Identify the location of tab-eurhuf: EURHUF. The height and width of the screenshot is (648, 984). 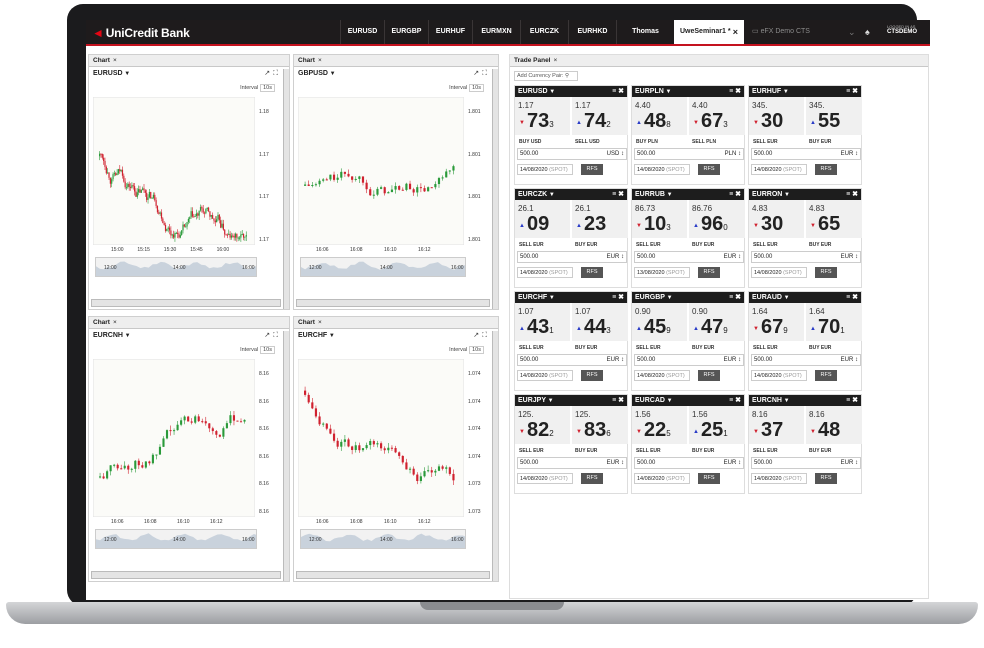
(450, 32).